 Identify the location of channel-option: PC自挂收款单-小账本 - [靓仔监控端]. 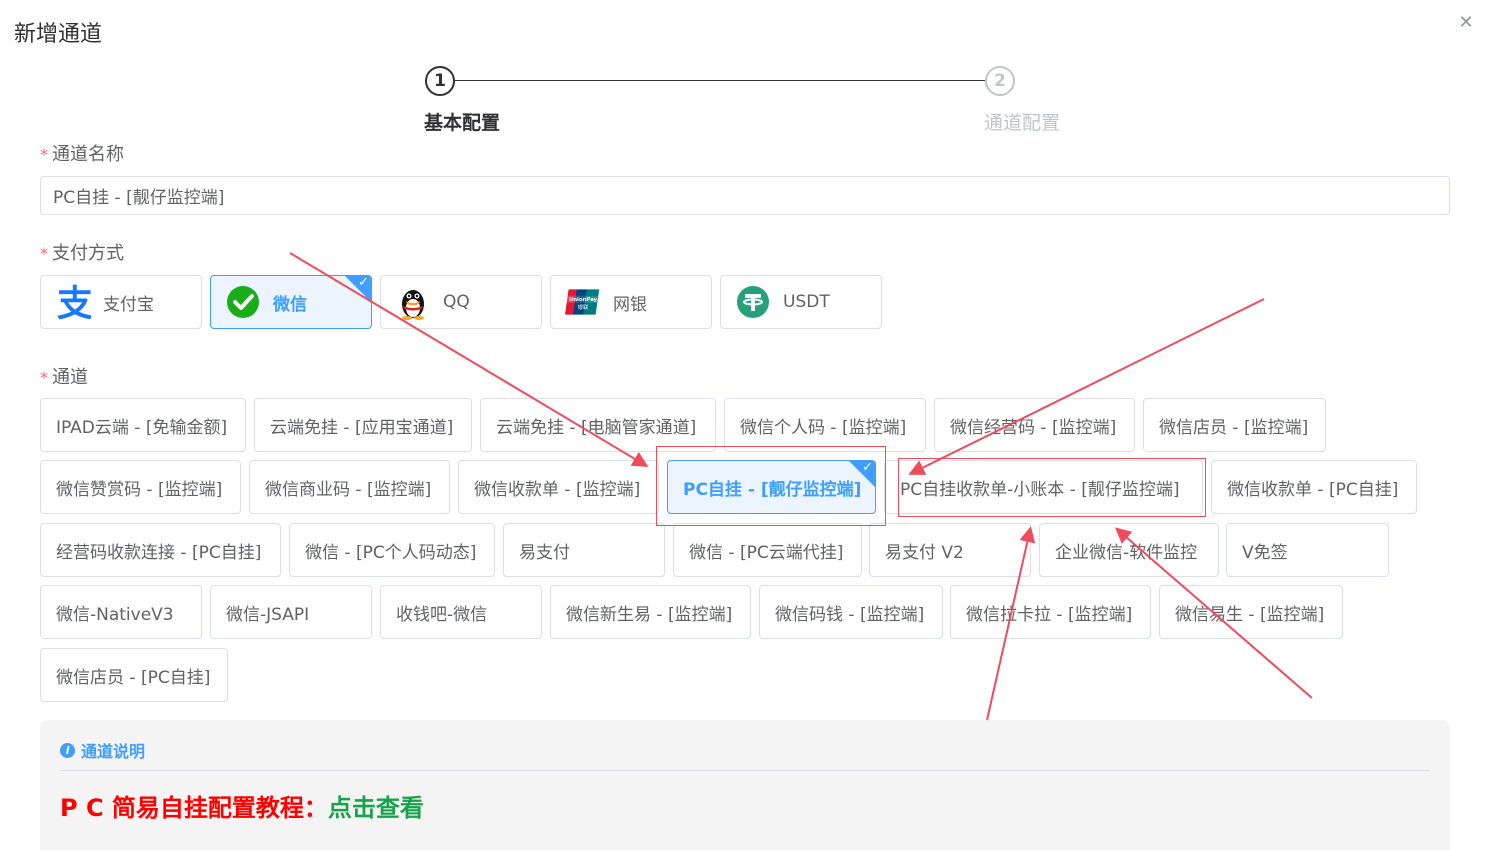
(1043, 487).